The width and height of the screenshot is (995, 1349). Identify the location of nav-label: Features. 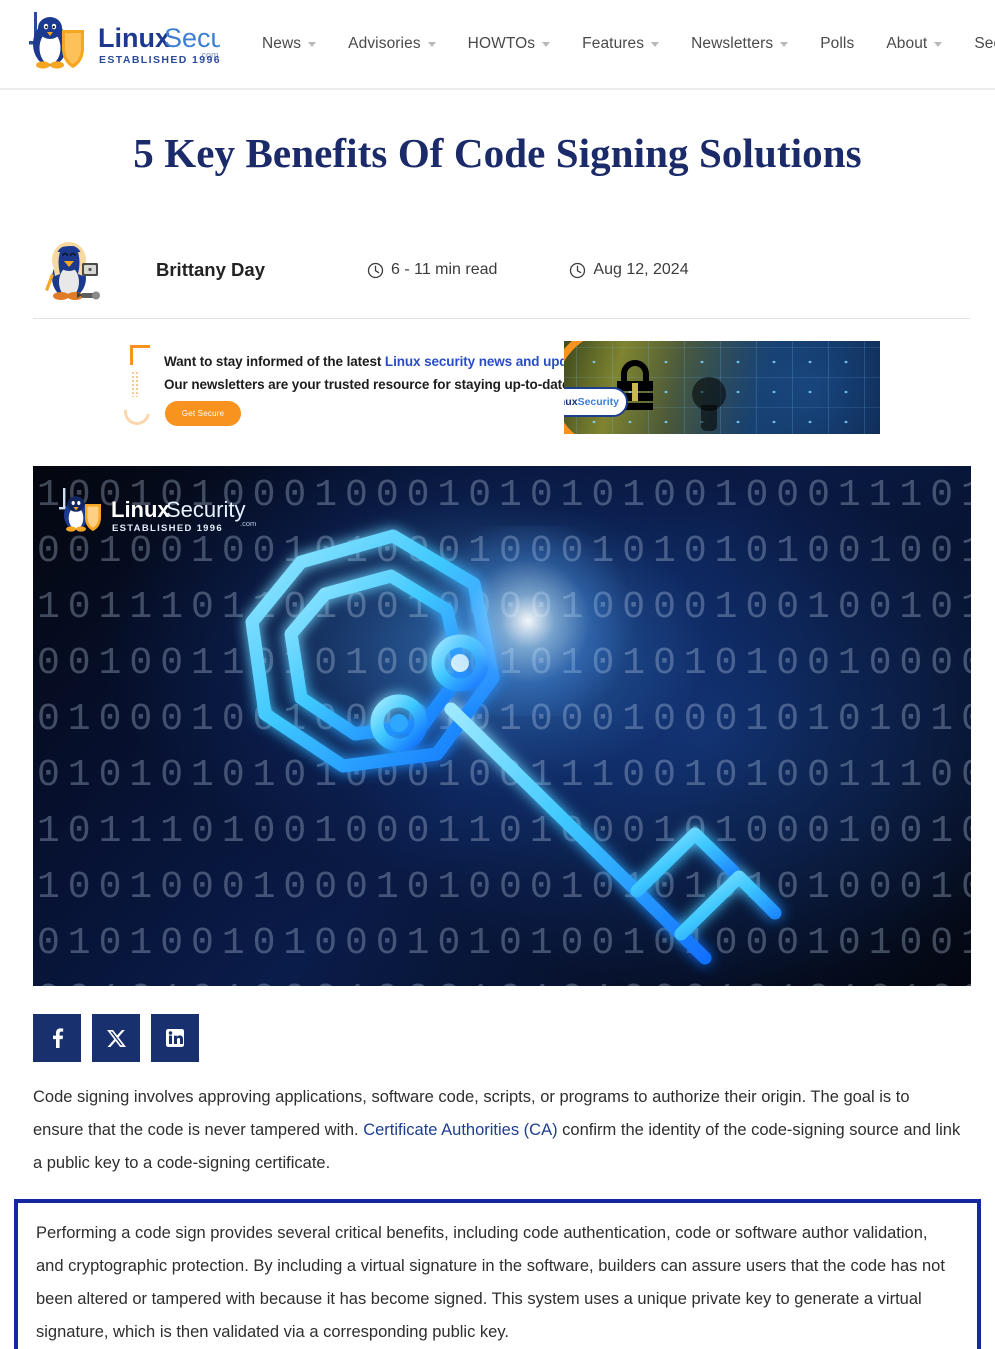
(613, 43).